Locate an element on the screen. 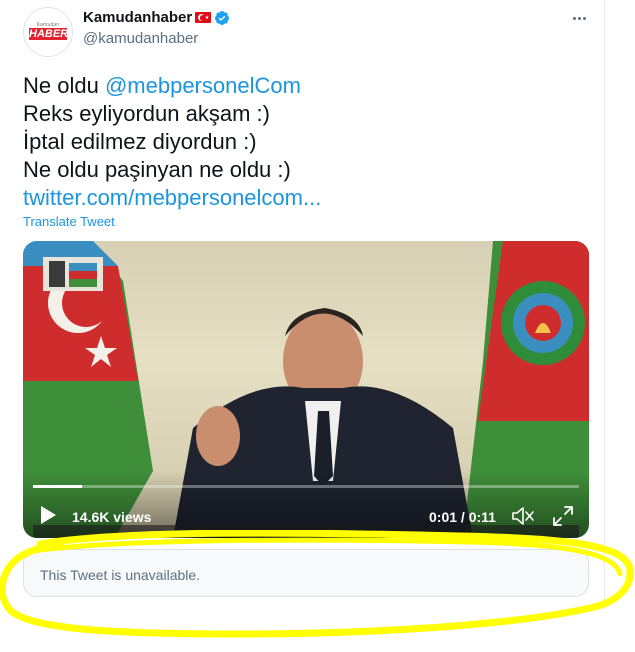 The width and height of the screenshot is (635, 652). avatar-logo-text: HABER is located at coordinates (49, 34).